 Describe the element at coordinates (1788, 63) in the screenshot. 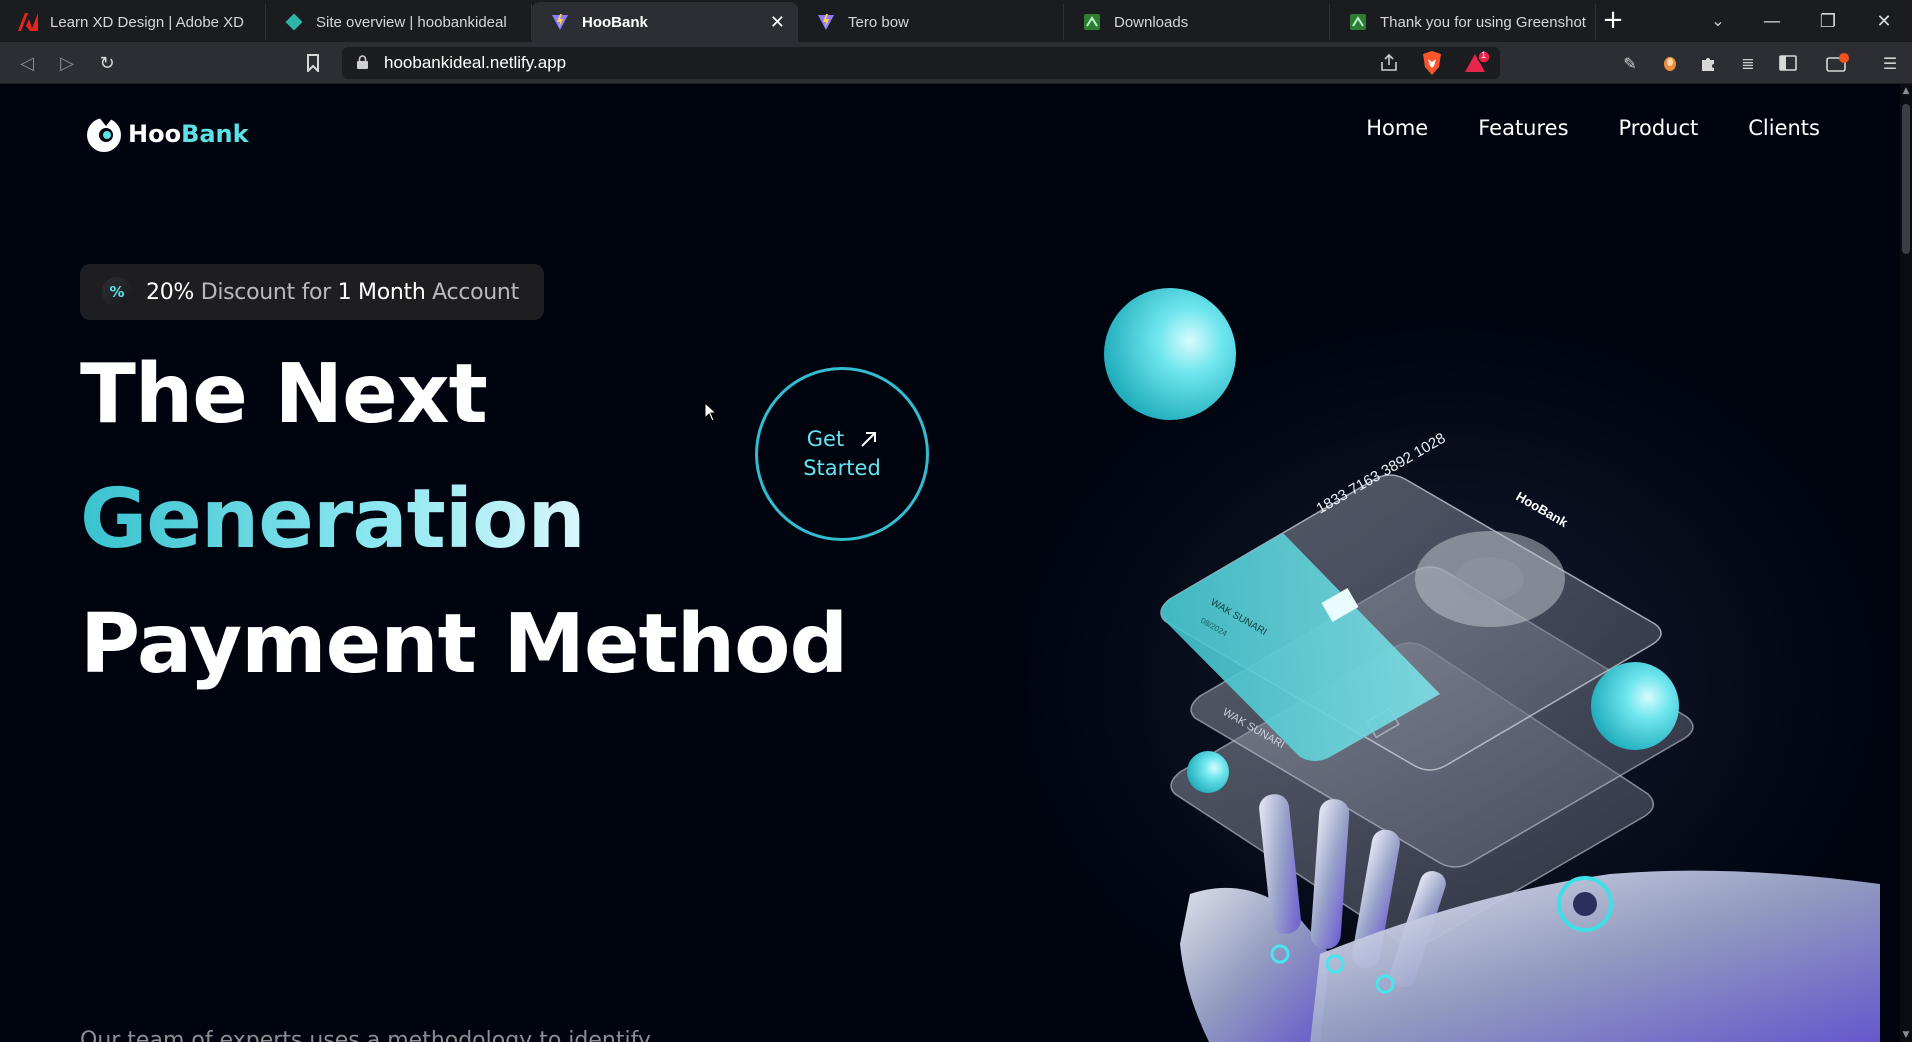

I see `sidebar-icon` at that location.